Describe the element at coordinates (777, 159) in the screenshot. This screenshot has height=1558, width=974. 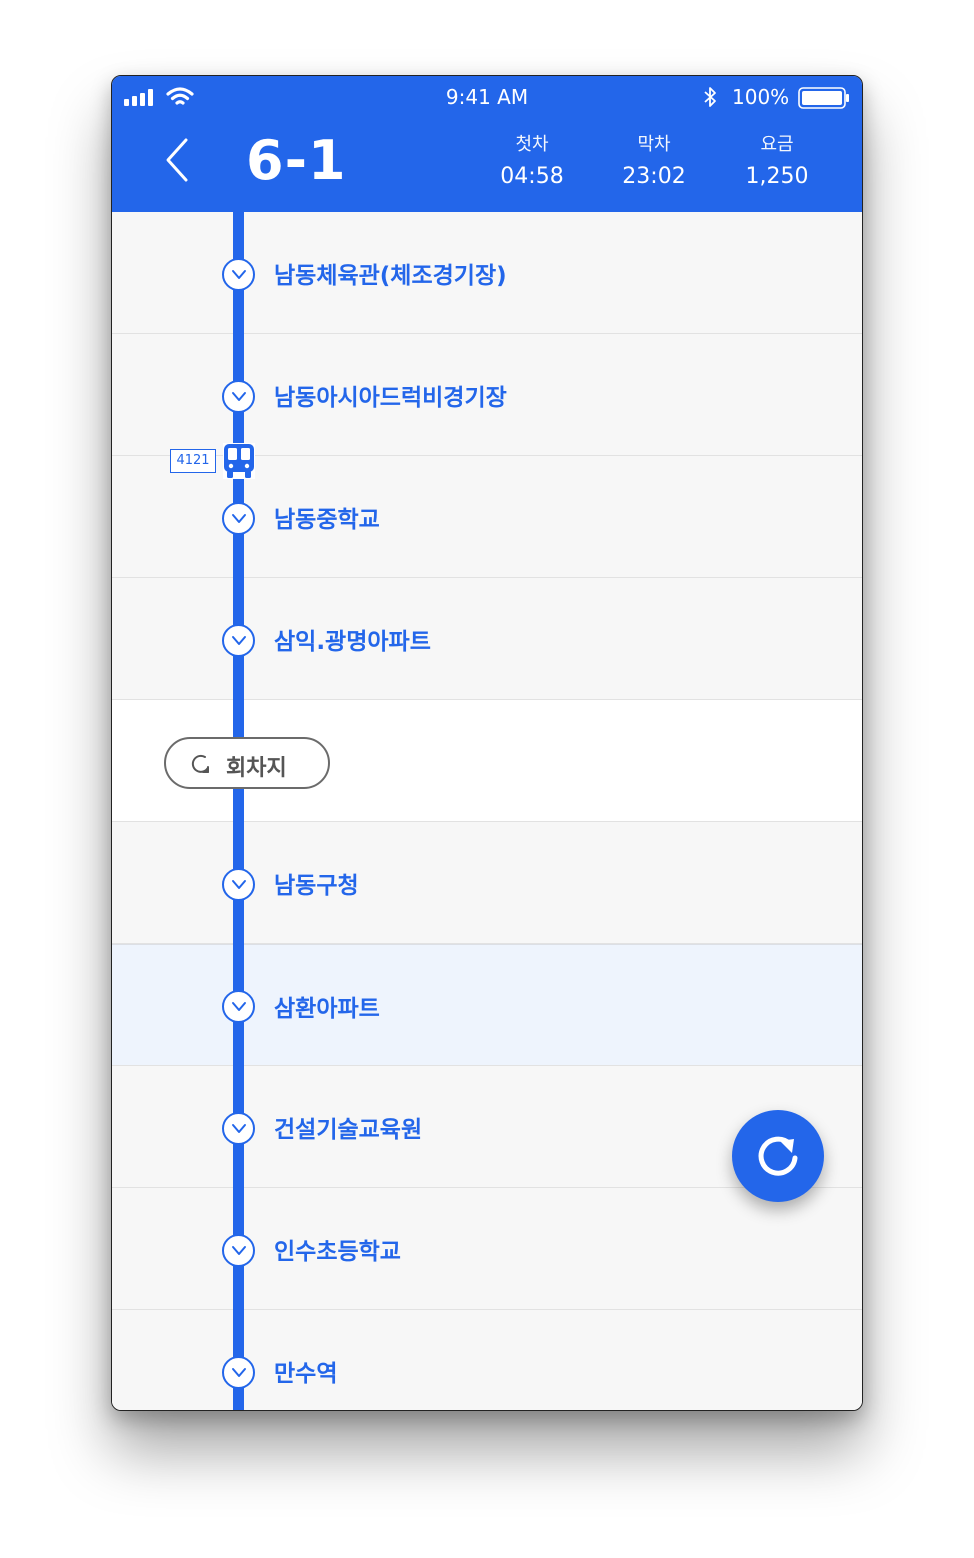
I see `fare-info: 요금 1,250` at that location.